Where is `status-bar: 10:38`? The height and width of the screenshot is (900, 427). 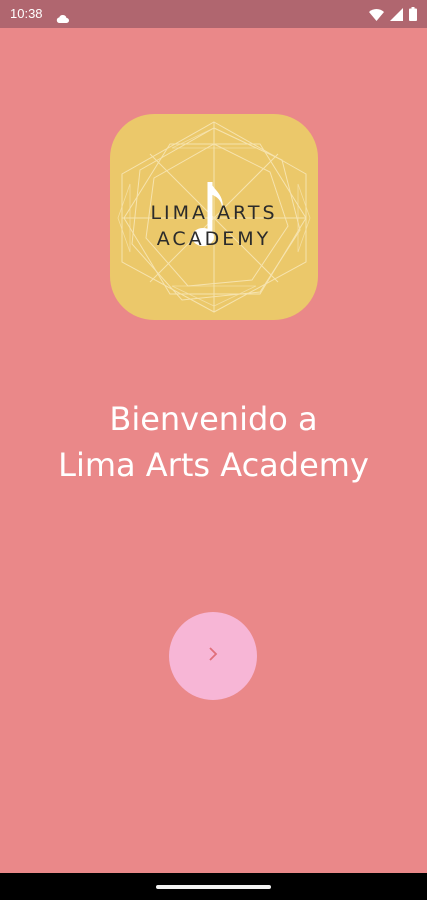
status-bar: 10:38 is located at coordinates (213, 14).